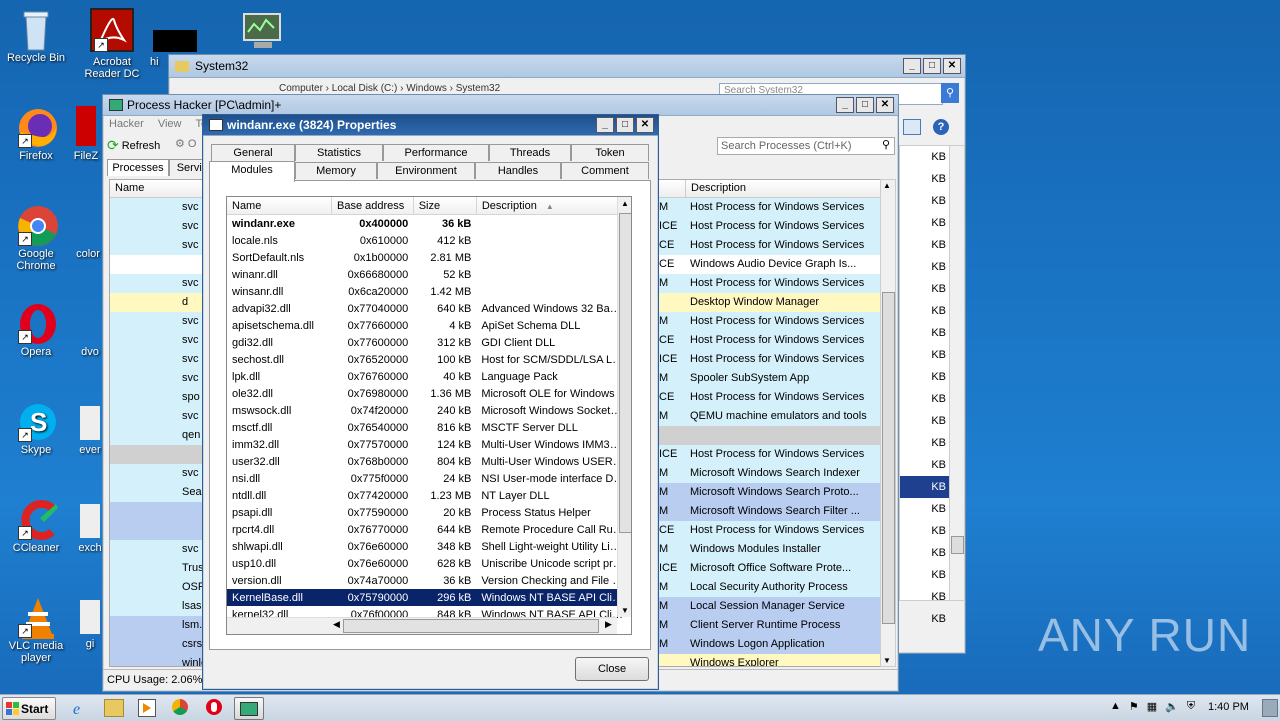  Describe the element at coordinates (126, 124) in the screenshot. I see `menu-hacker: Hacker` at that location.